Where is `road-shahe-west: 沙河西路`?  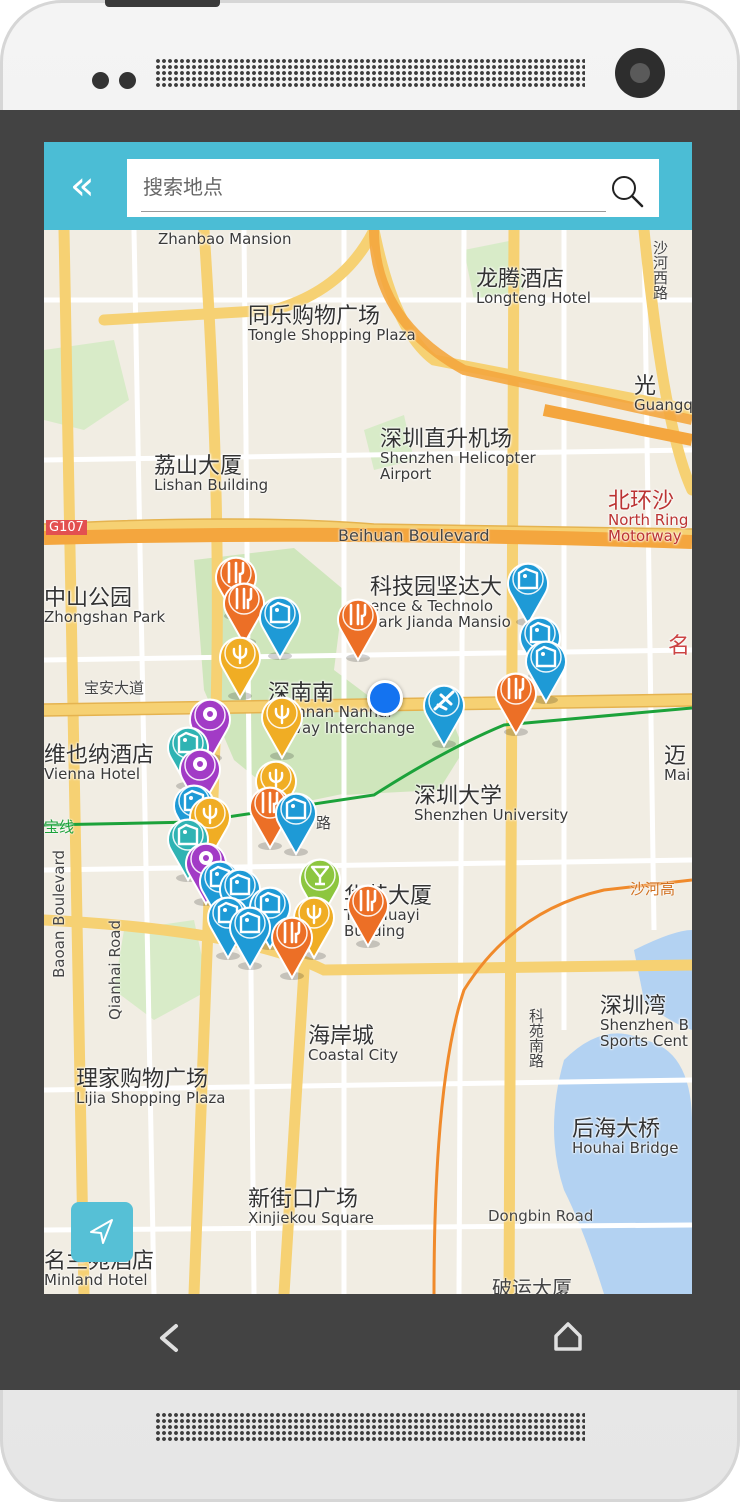 road-shahe-west: 沙河西路 is located at coordinates (660, 270).